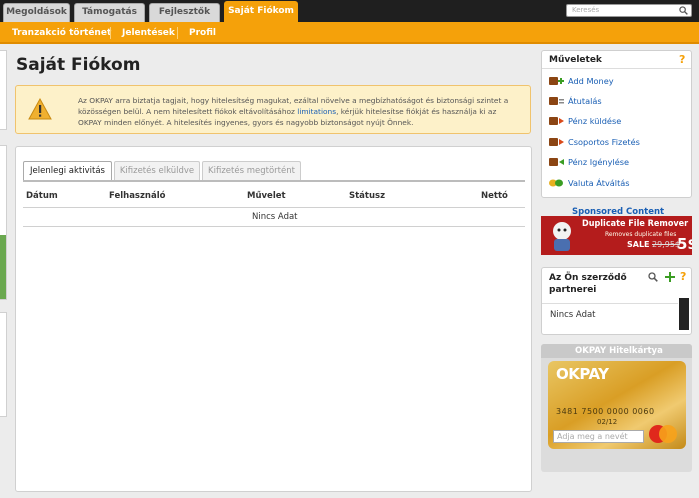  I want to click on partners-scrollbar, so click(684, 314).